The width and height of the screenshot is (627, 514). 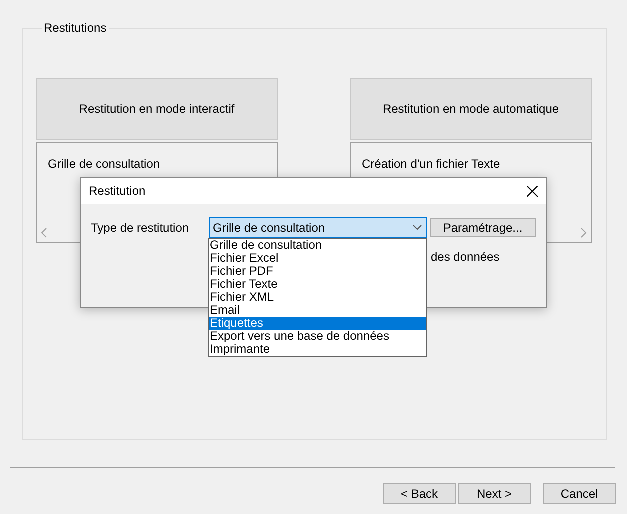 What do you see at coordinates (584, 233) in the screenshot?
I see `scroll-right-icon` at bounding box center [584, 233].